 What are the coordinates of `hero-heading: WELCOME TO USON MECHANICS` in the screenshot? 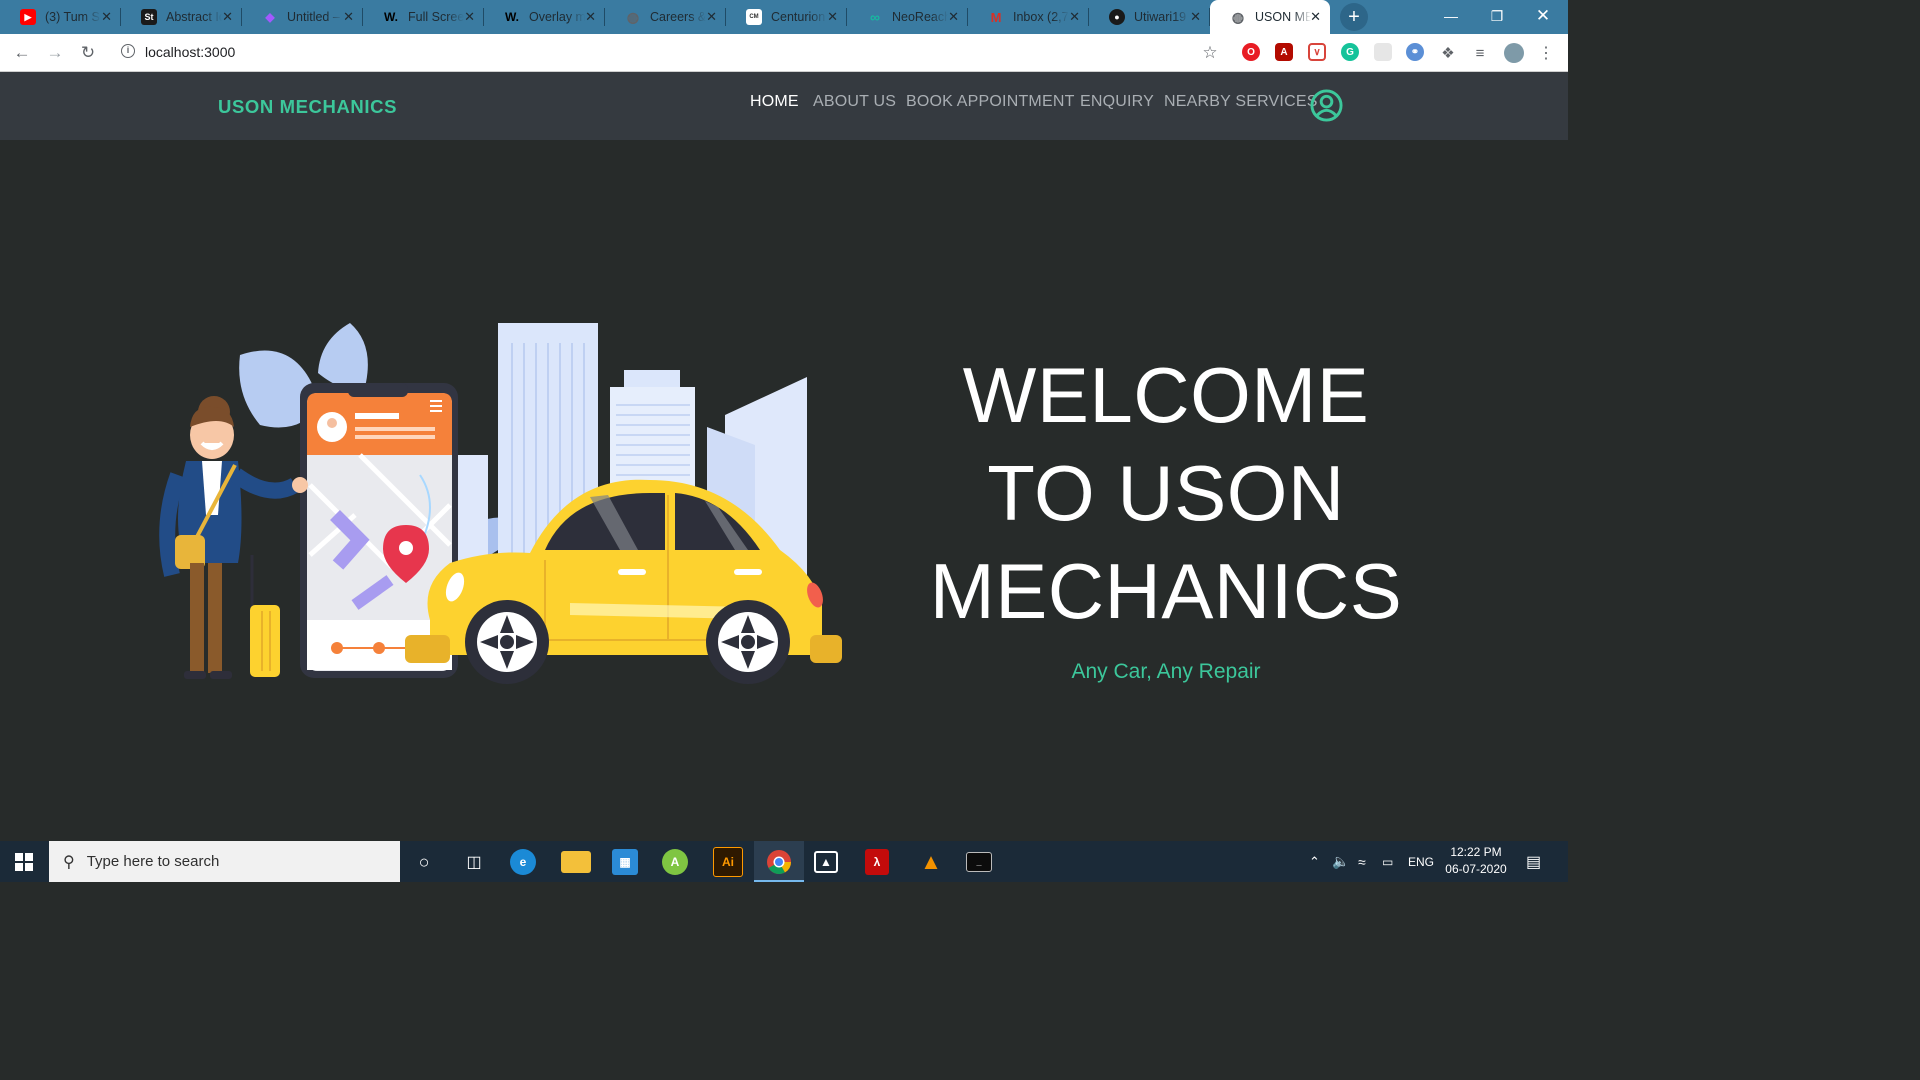 It's located at (1166, 493).